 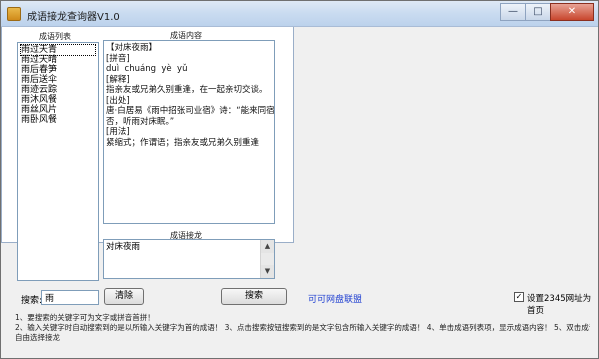 What do you see at coordinates (118, 58) in the screenshot?
I see `content-line: [拼音]` at bounding box center [118, 58].